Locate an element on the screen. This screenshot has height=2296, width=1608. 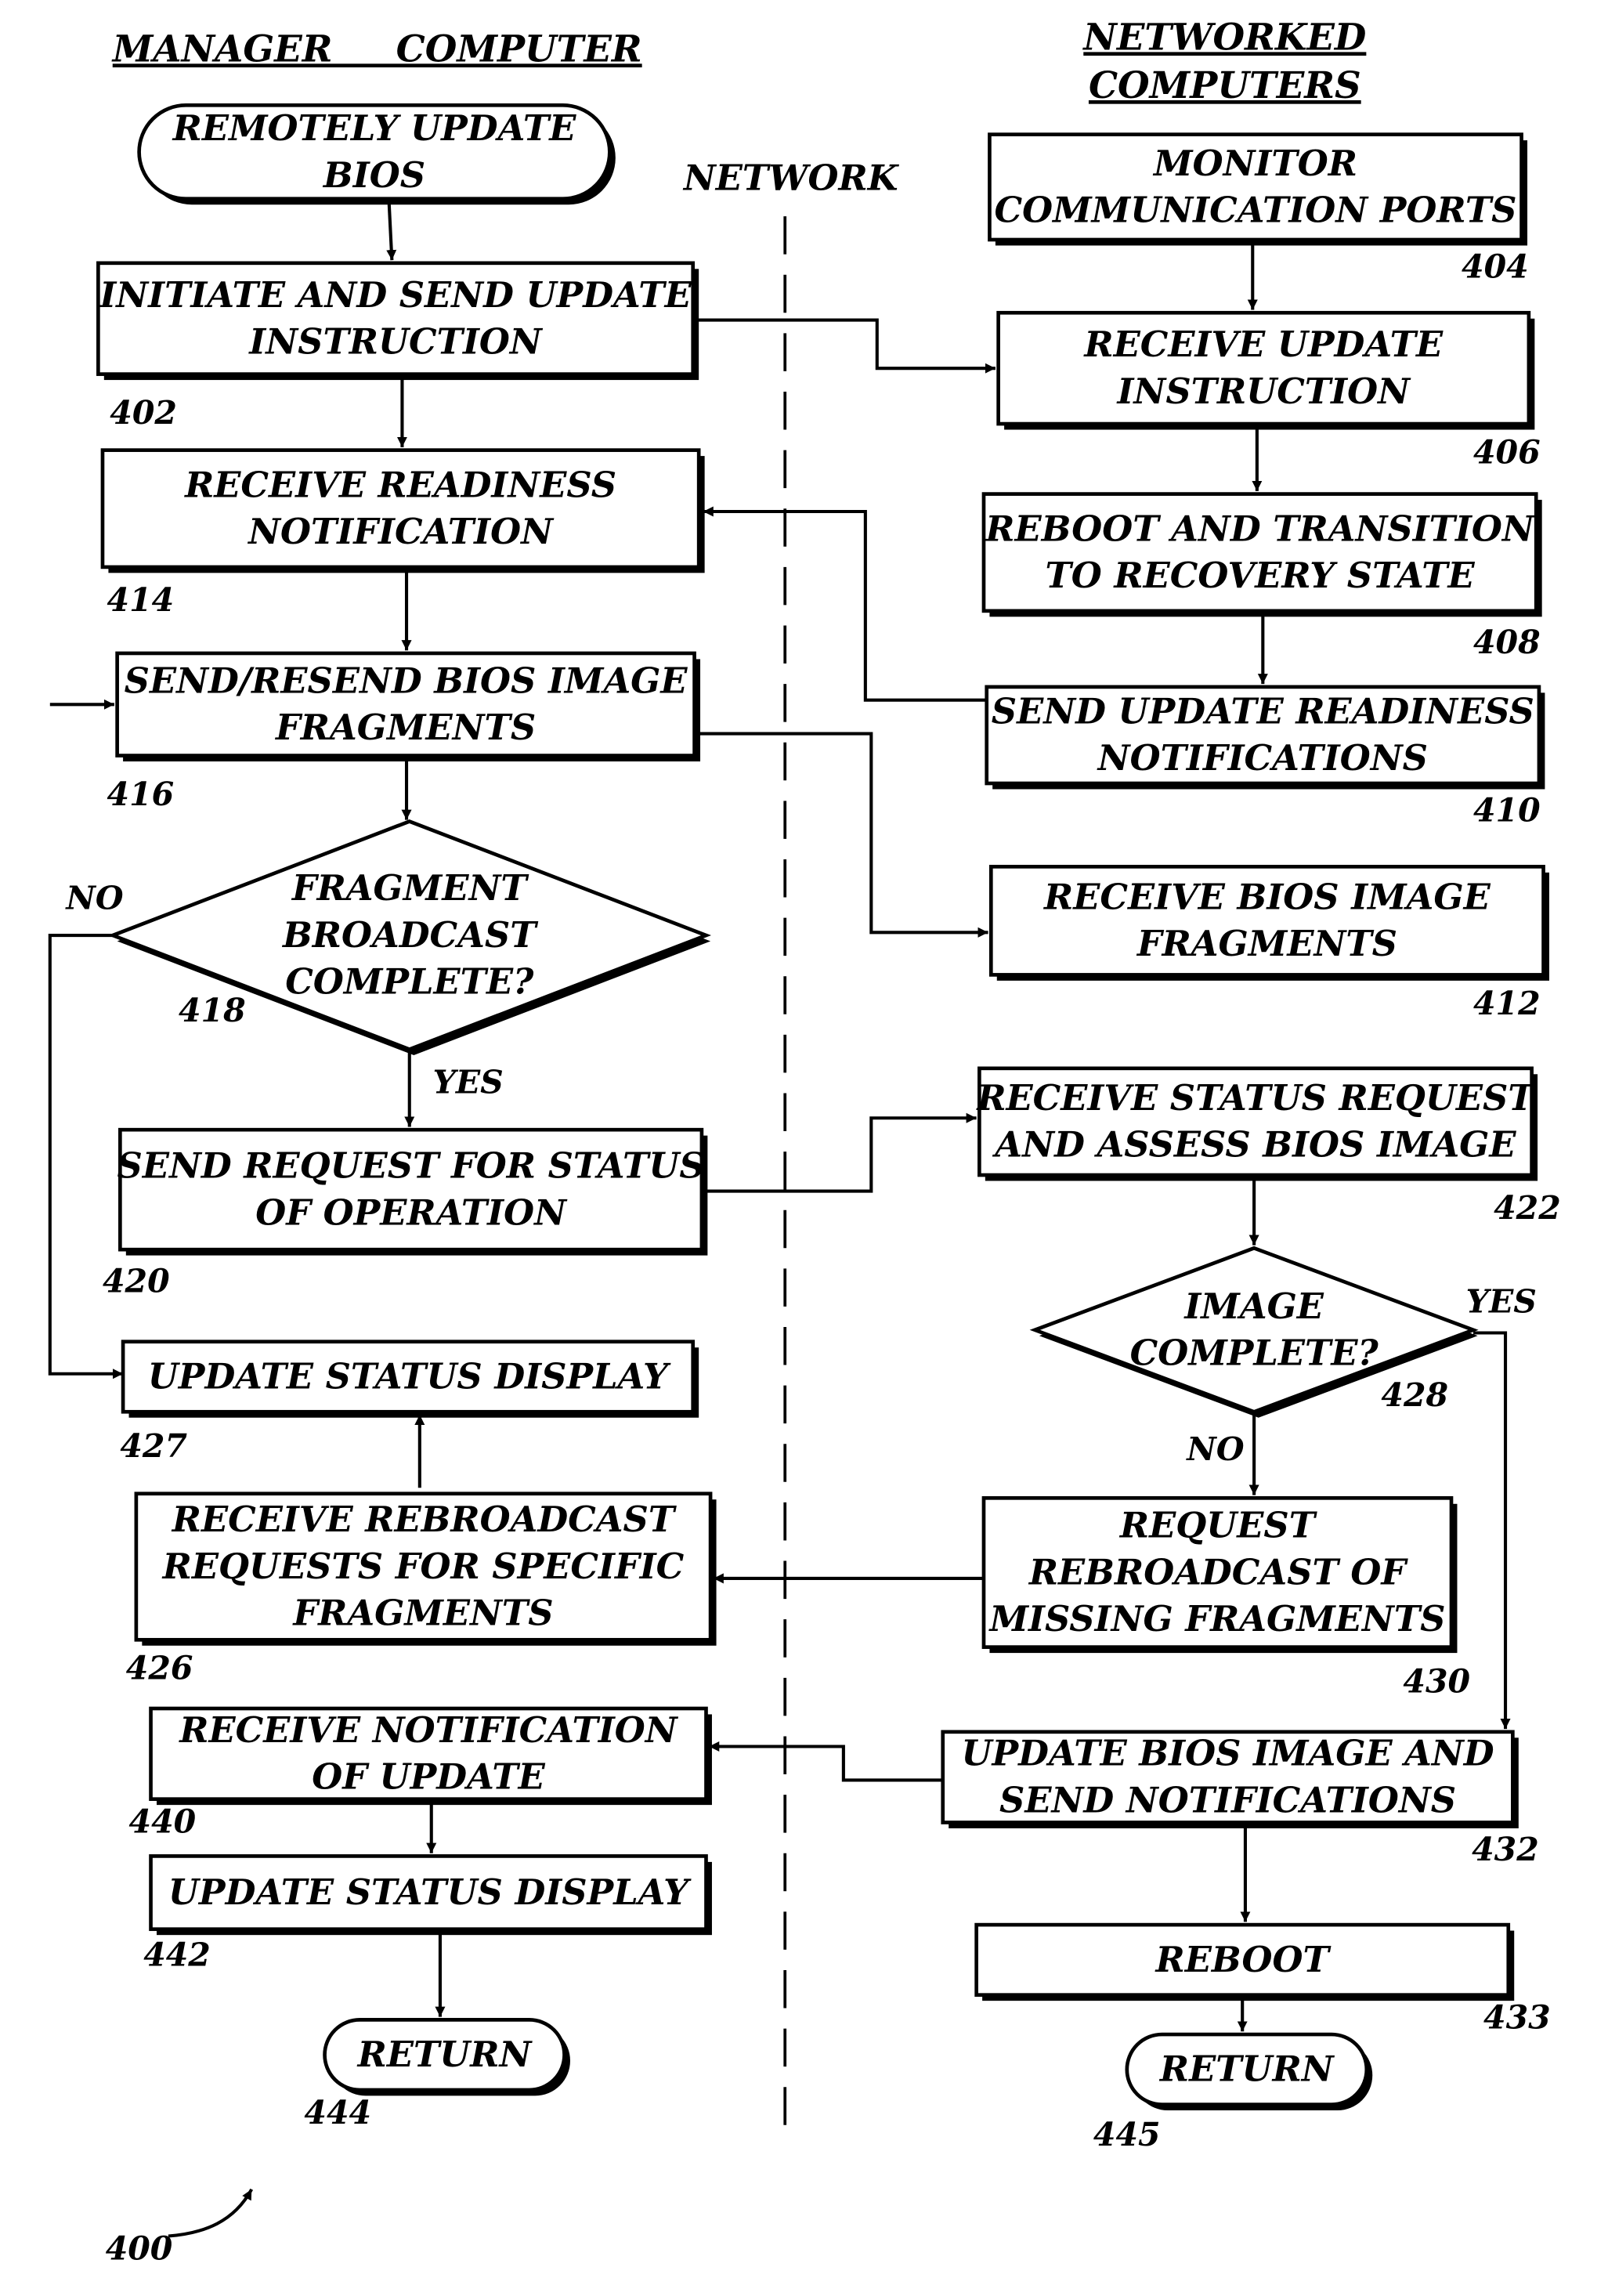
ref-number: 428 is located at coordinates (1414, 1395).